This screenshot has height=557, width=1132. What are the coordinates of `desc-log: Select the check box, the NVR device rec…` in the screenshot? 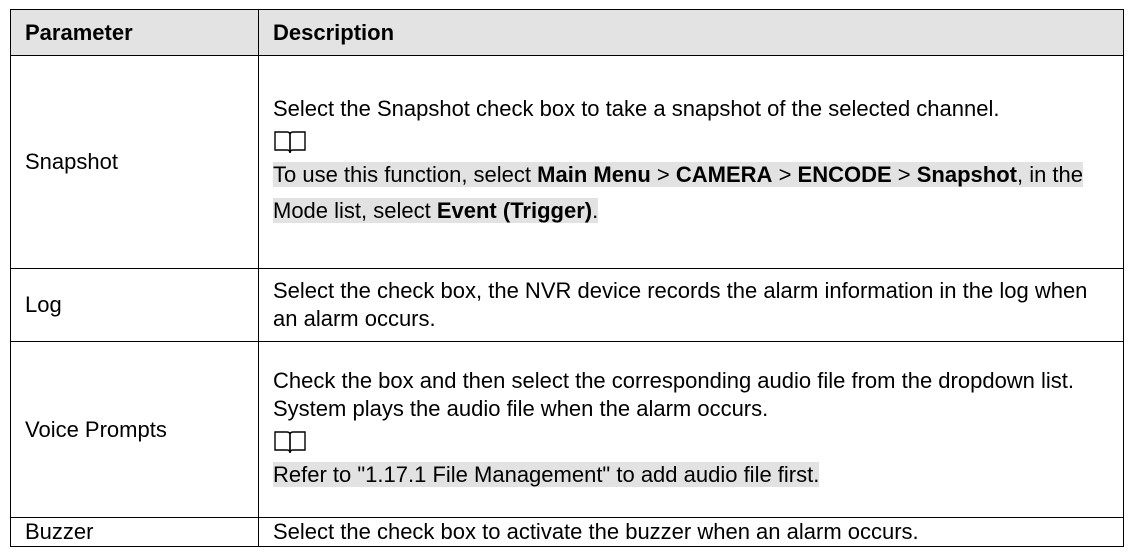 It's located at (691, 305).